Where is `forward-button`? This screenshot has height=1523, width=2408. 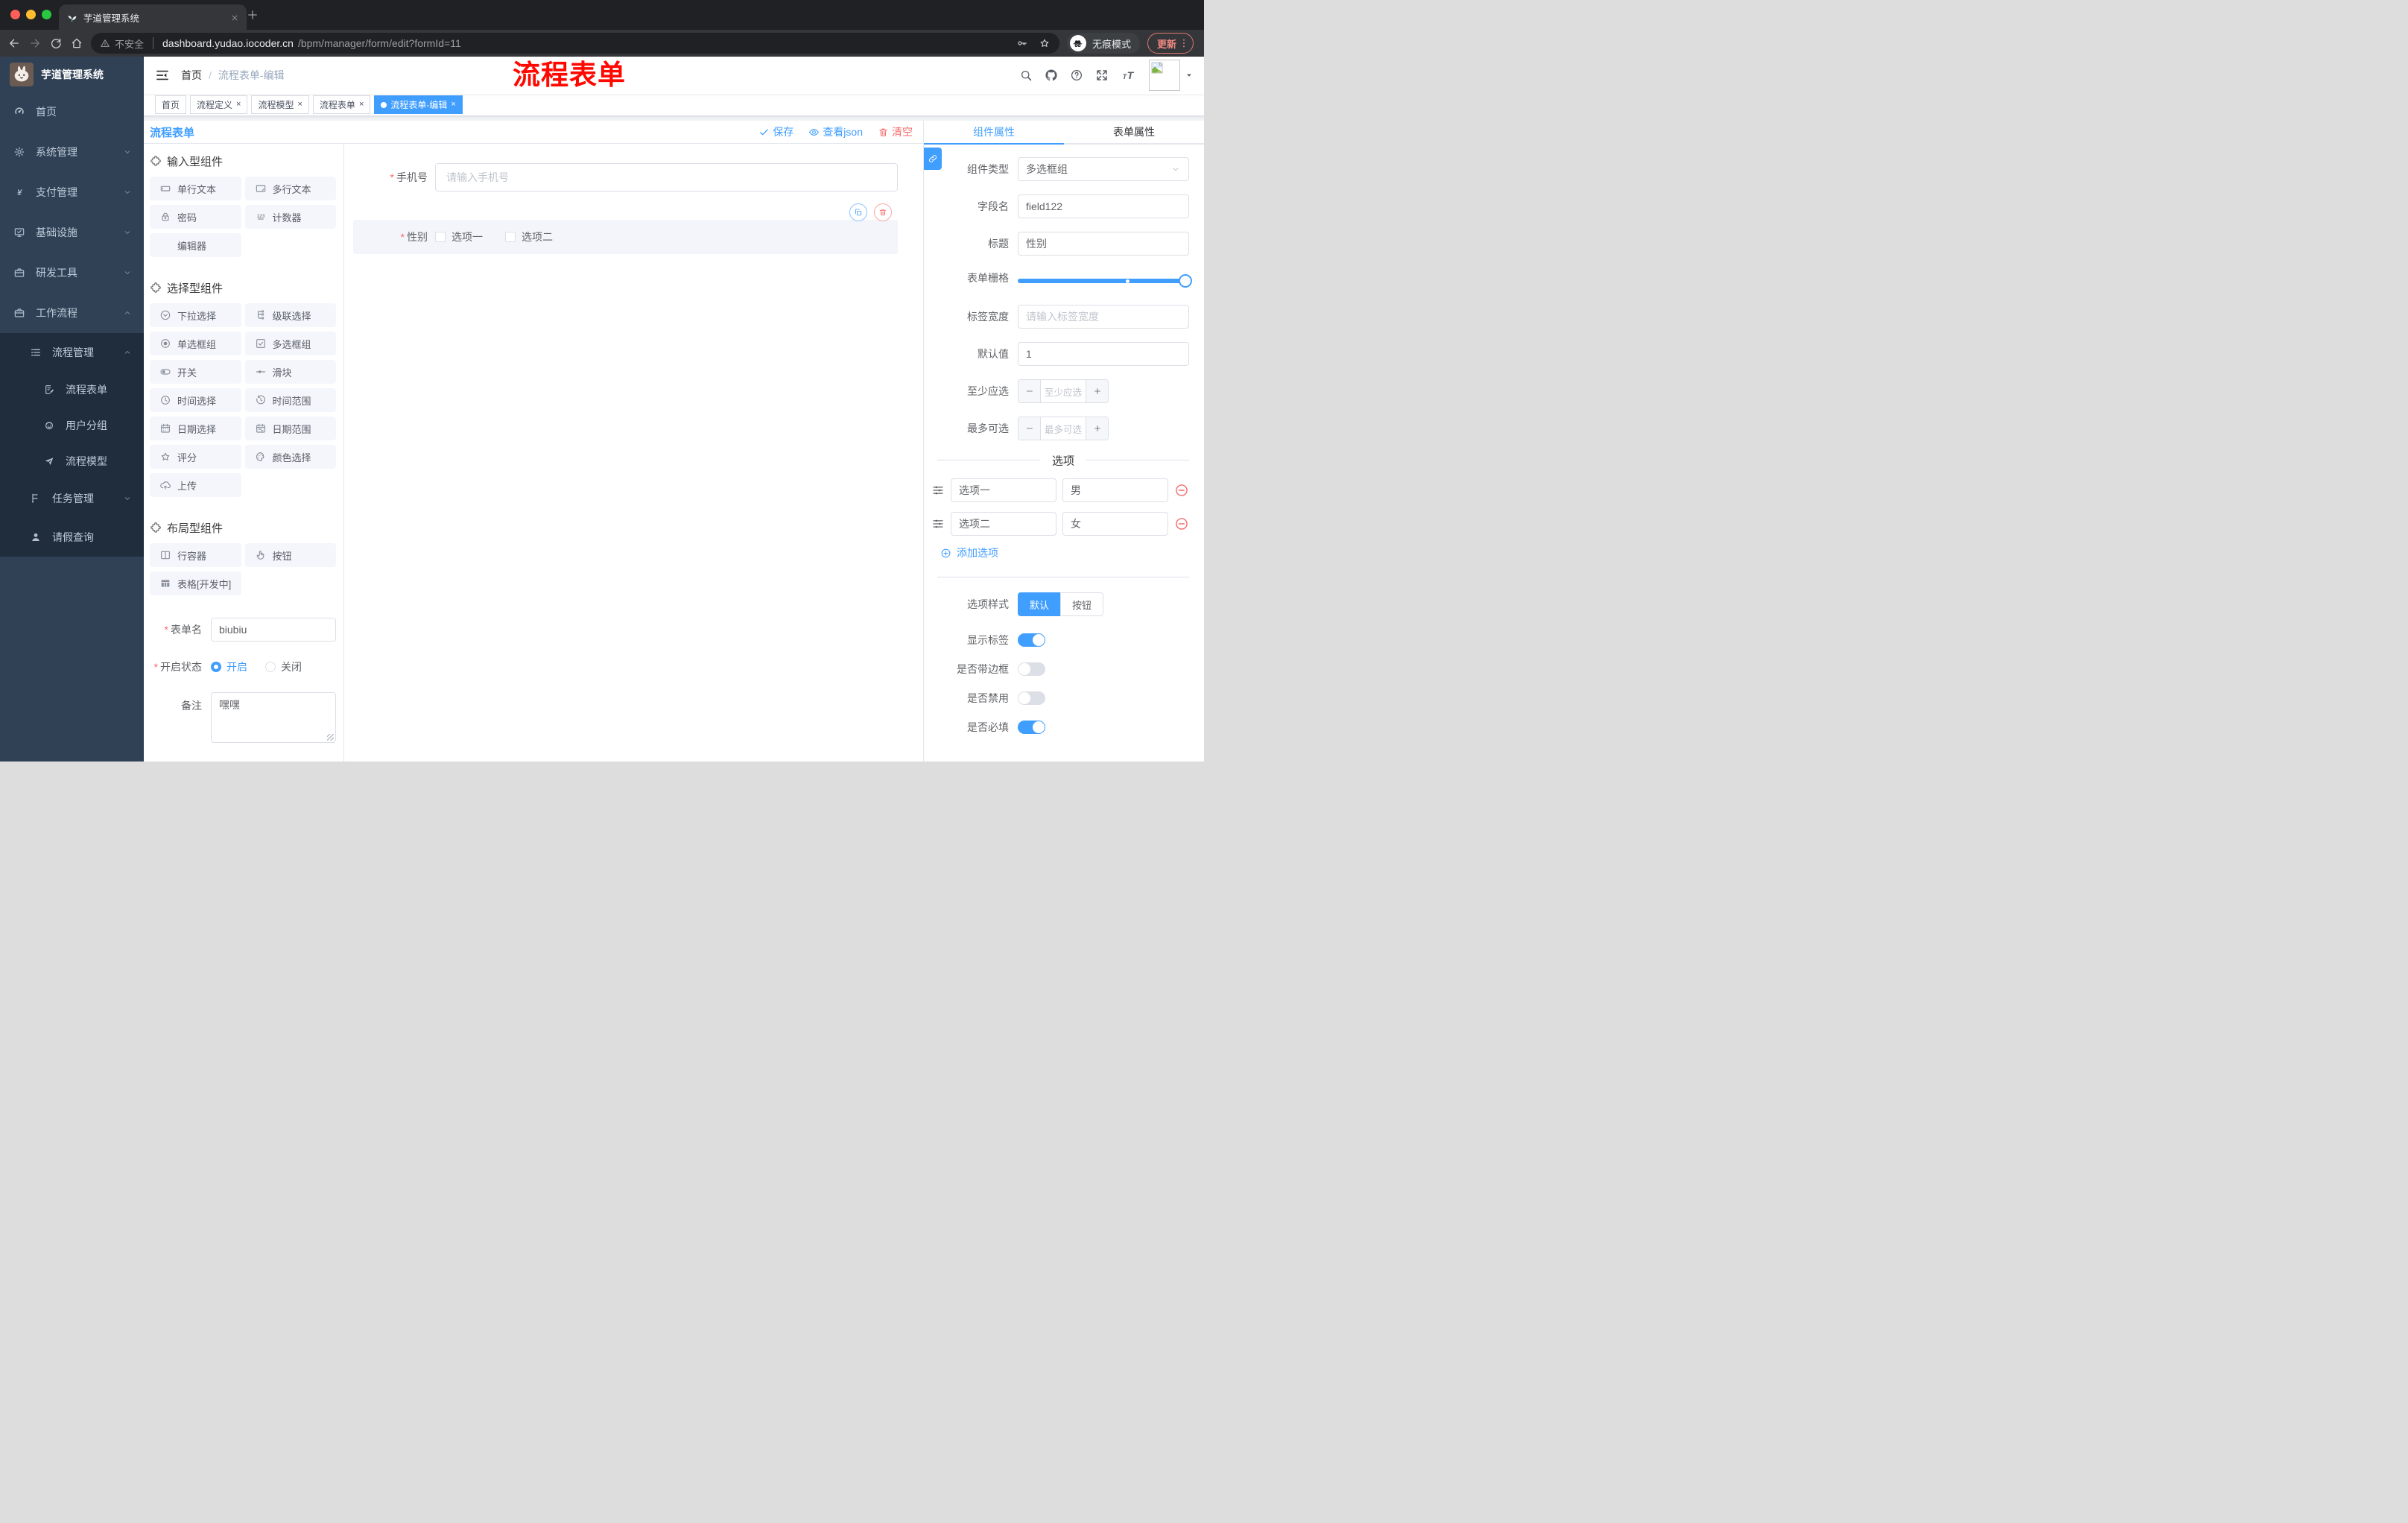 forward-button is located at coordinates (35, 44).